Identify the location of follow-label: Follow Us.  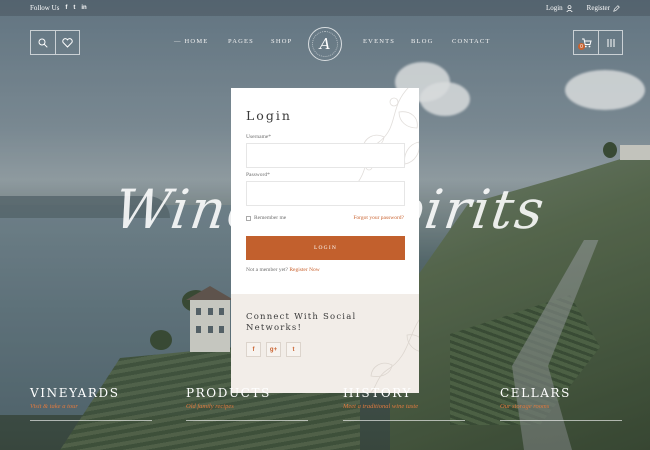
(45, 8).